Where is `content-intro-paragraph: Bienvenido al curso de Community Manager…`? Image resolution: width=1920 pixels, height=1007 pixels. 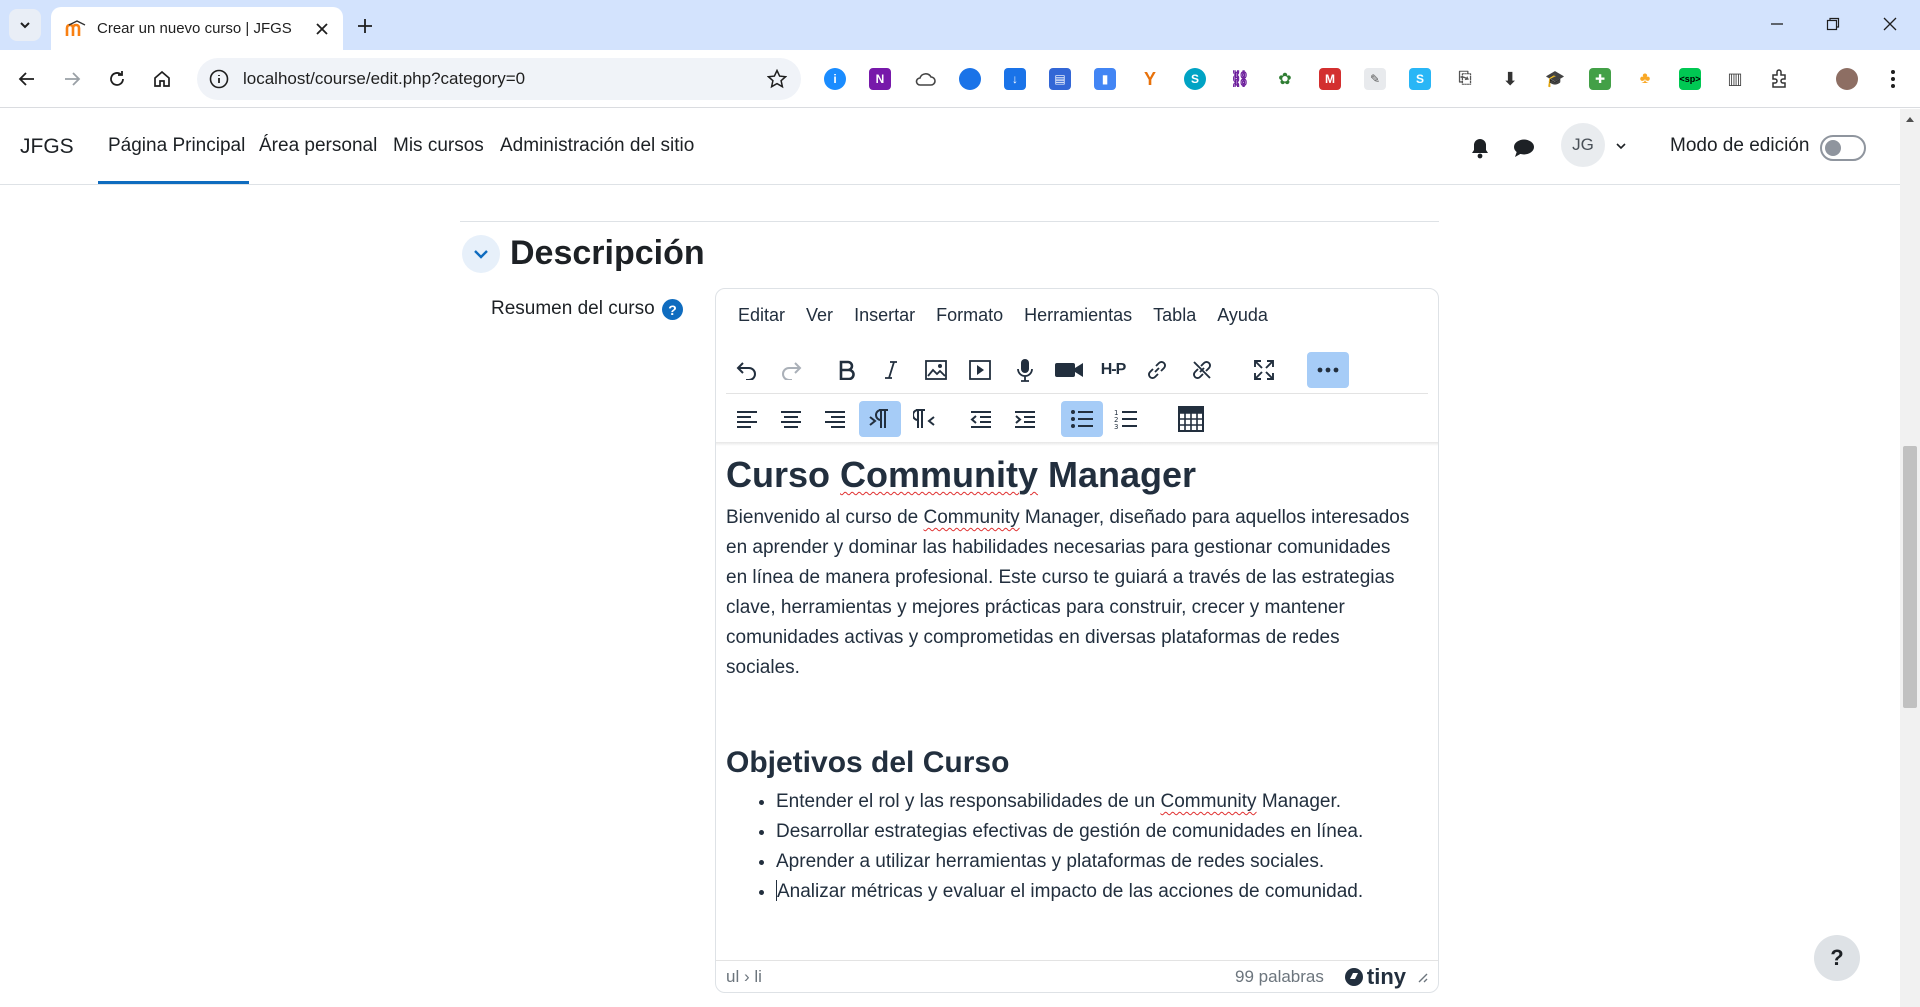
content-intro-paragraph: Bienvenido al curso de Community Manager… is located at coordinates (1071, 593).